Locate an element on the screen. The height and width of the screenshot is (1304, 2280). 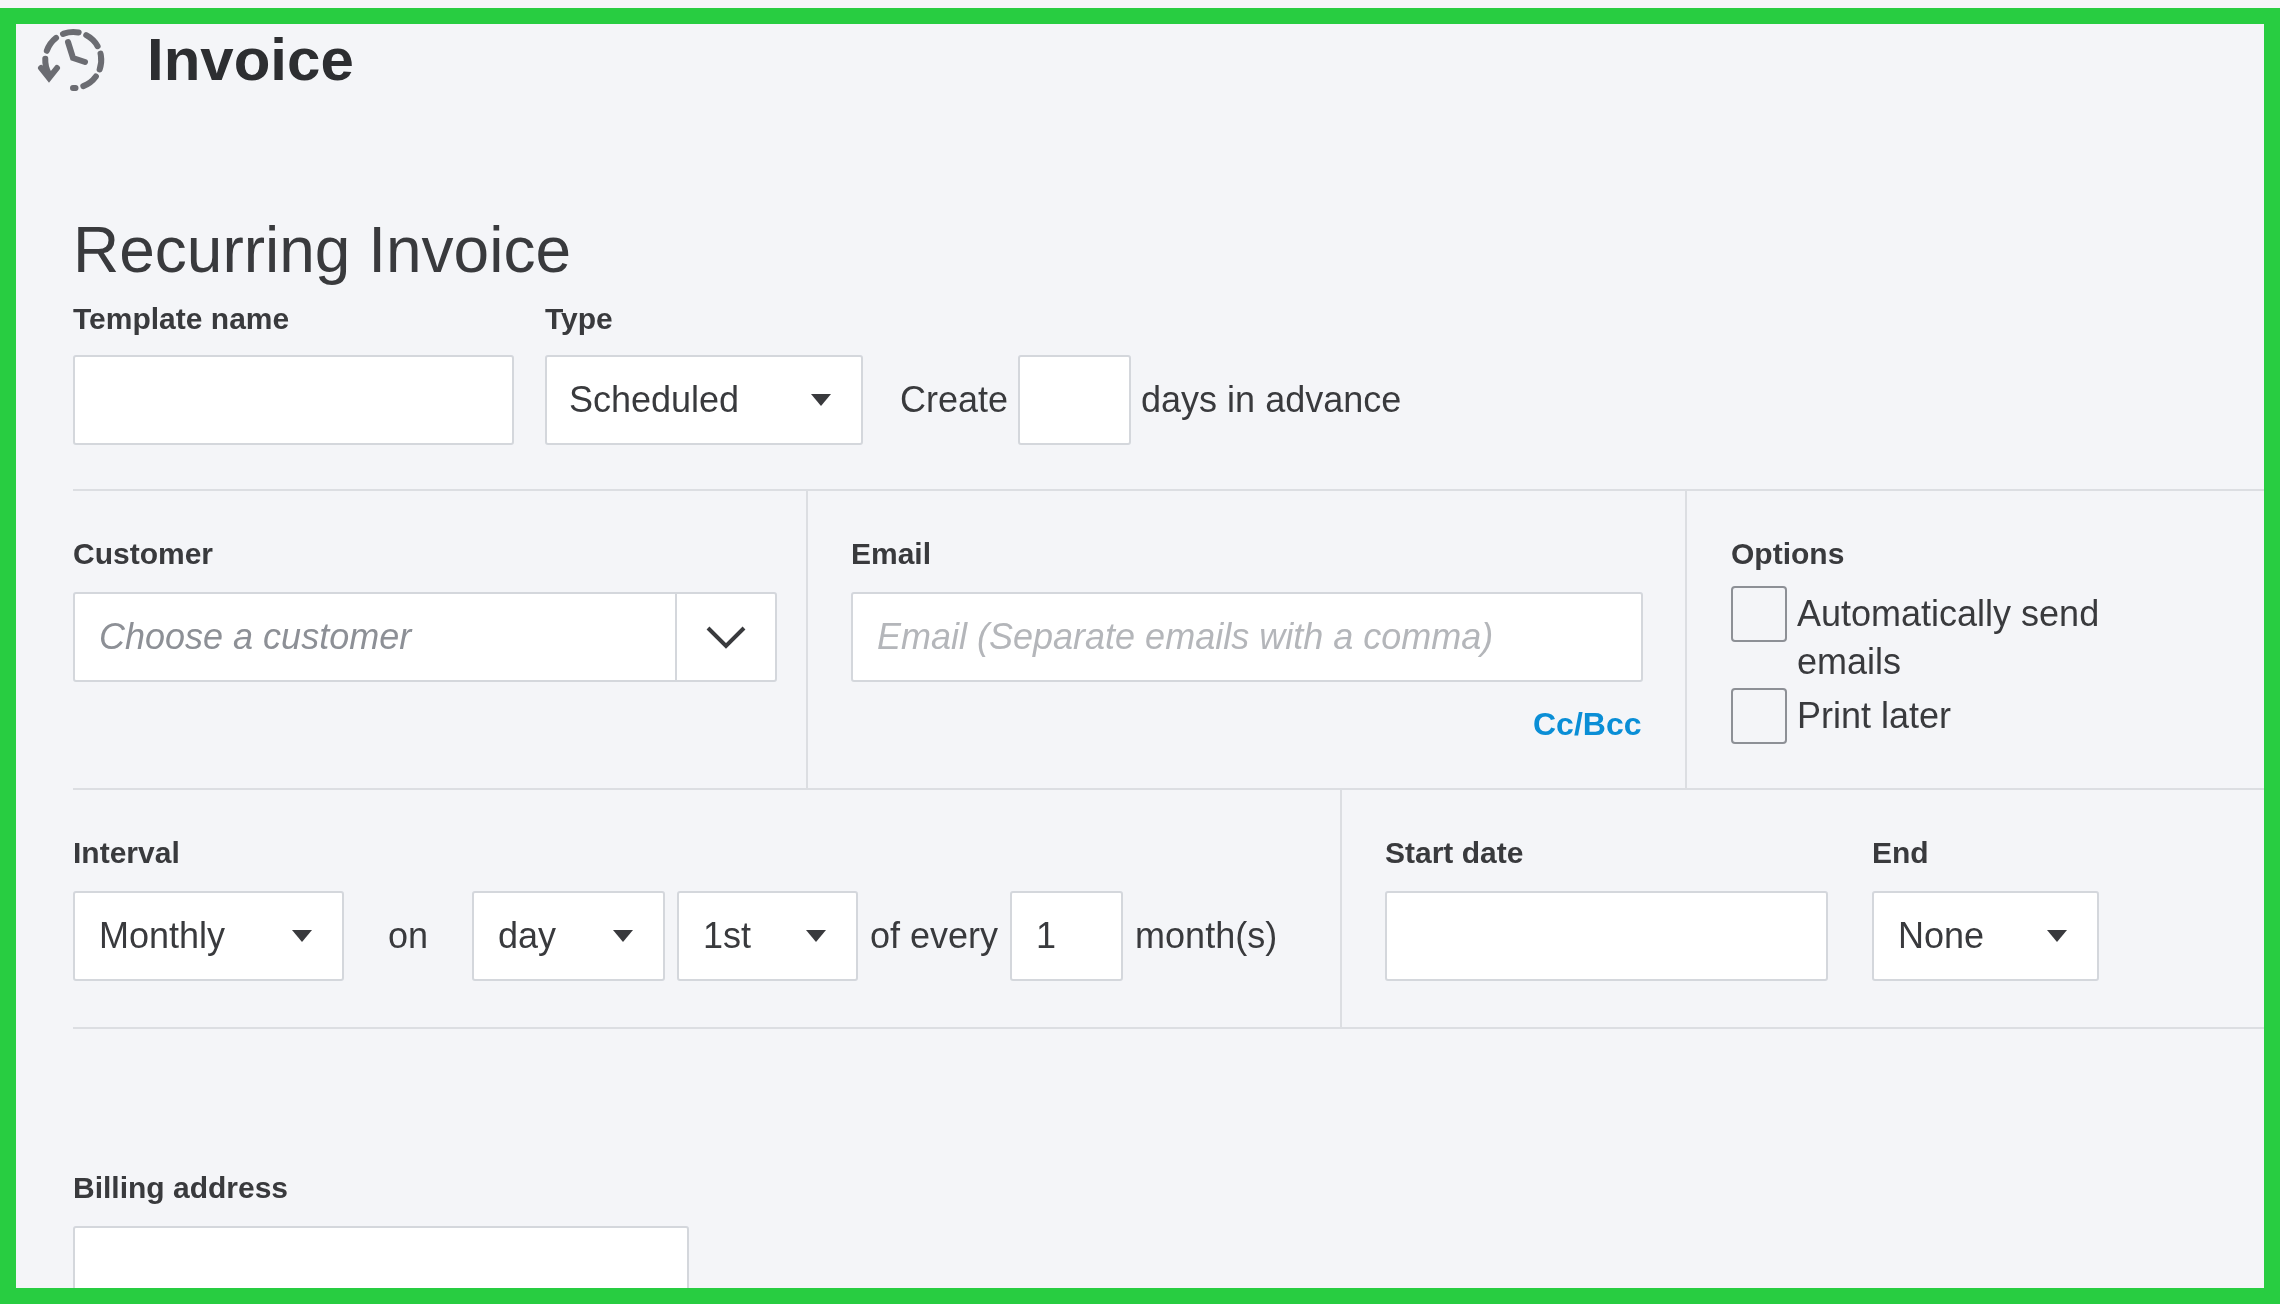
field-label: Type is located at coordinates (579, 319).